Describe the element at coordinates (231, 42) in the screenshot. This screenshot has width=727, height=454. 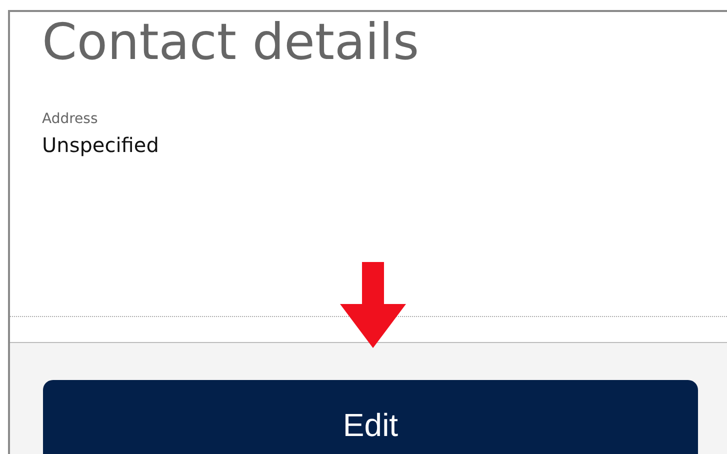
I see `section-title: Contact details` at that location.